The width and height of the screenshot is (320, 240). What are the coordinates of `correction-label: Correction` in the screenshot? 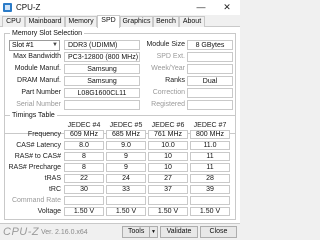 It's located at (168, 92).